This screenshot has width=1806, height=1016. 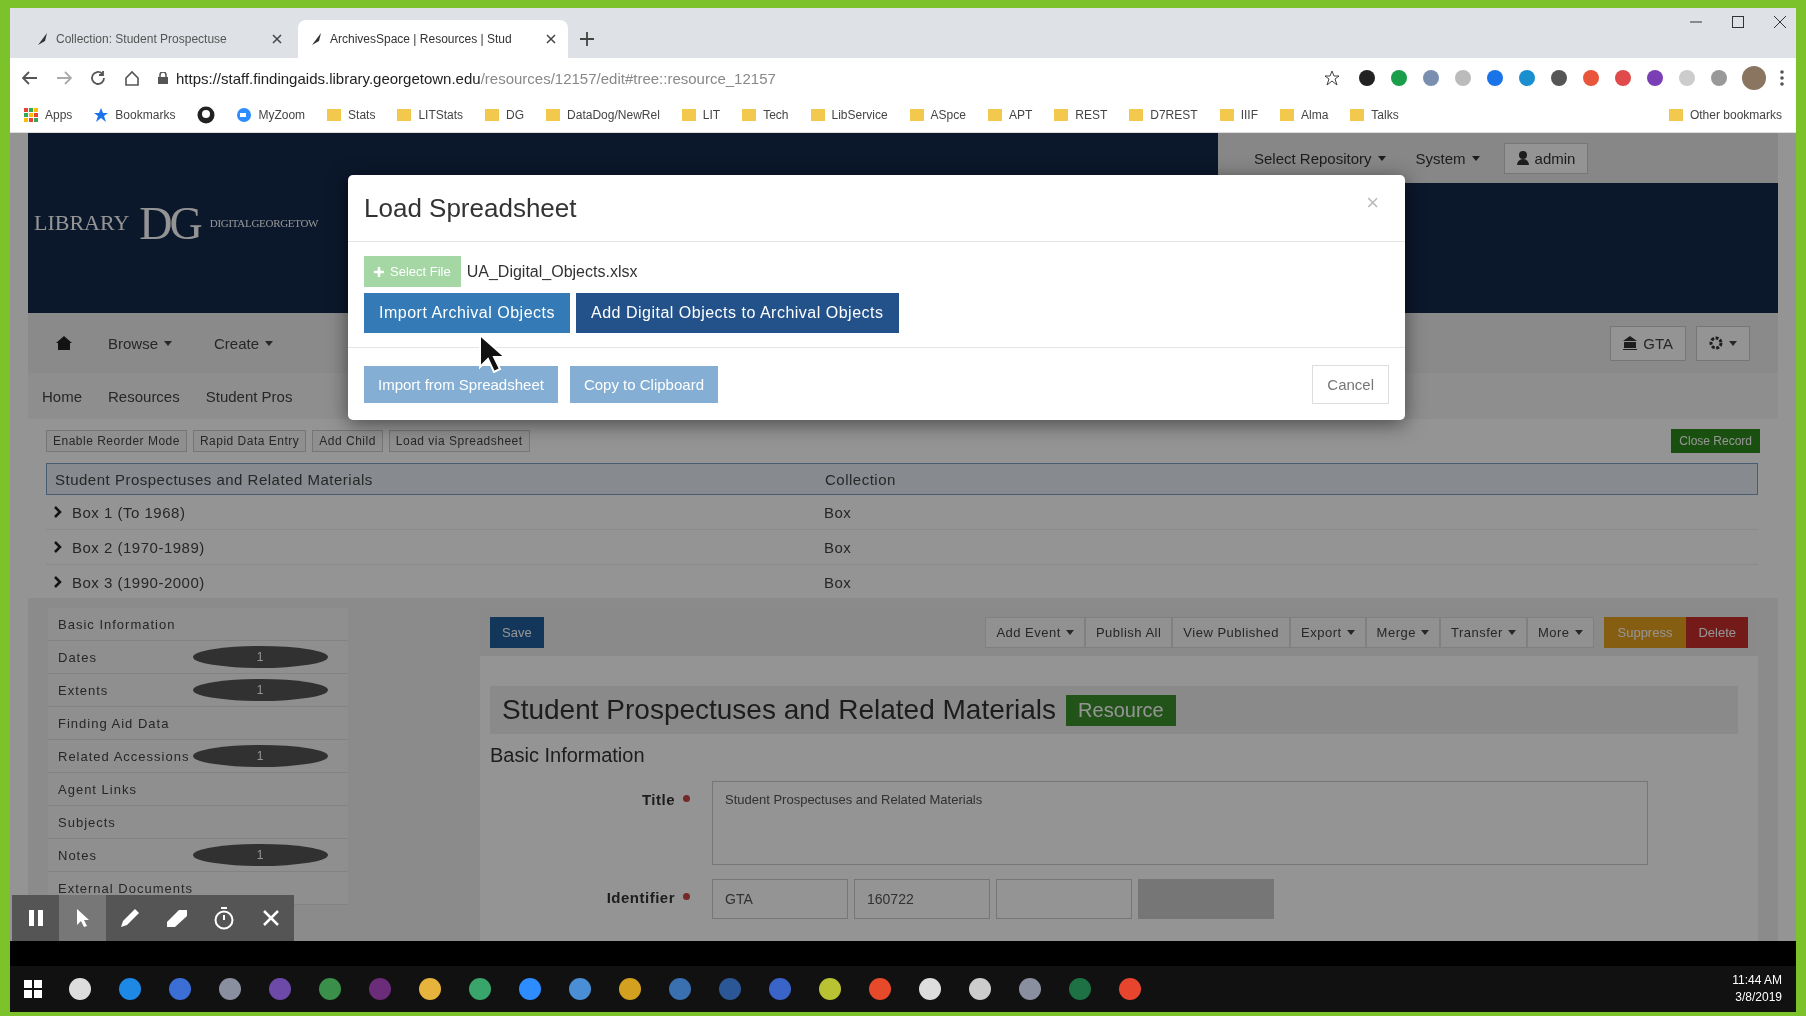 I want to click on bookmark: LITStats, so click(x=430, y=115).